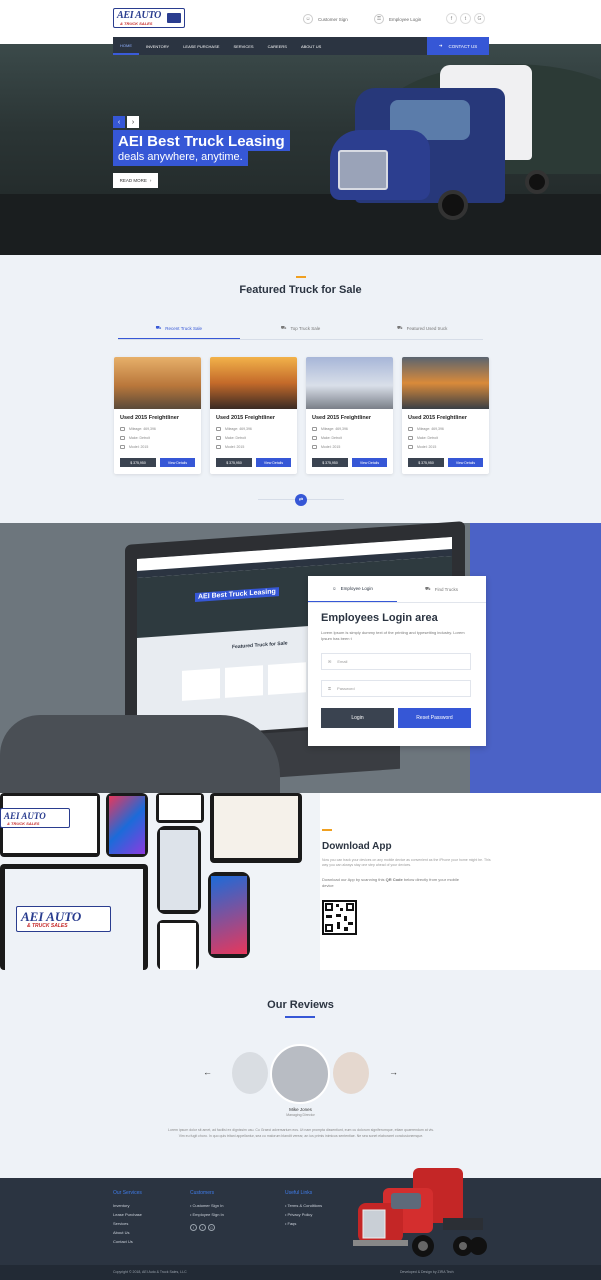 The width and height of the screenshot is (601, 1280). Describe the element at coordinates (301, 500) in the screenshot. I see `carousel-arrow-icon: ⇄` at that location.